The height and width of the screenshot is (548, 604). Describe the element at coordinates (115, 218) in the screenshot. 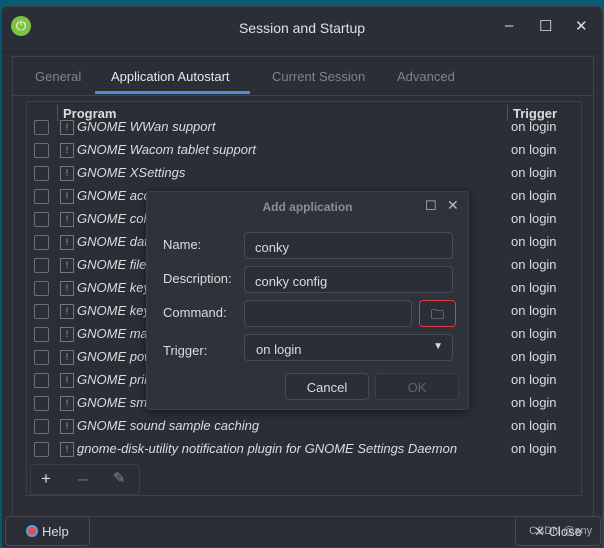

I see `program-name: GNOME colo` at that location.